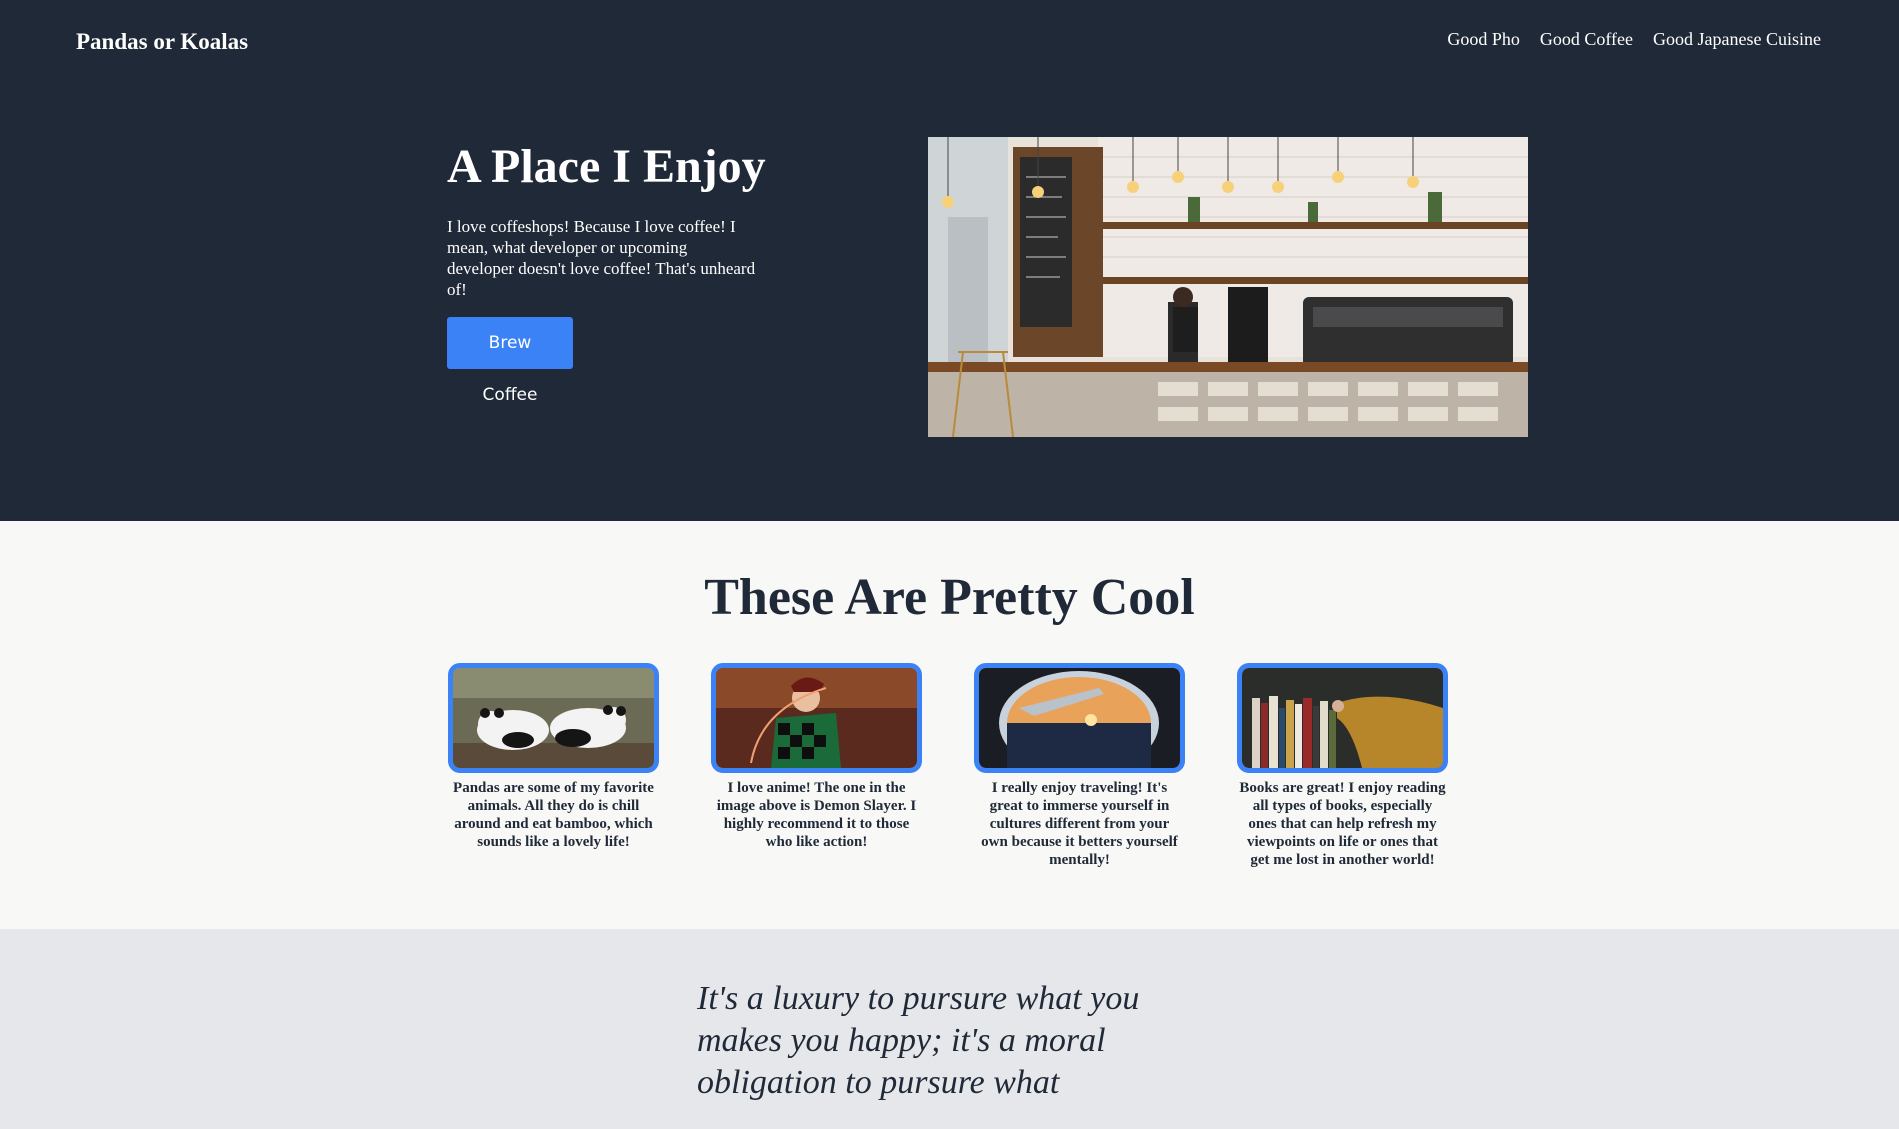  Describe the element at coordinates (1586, 39) in the screenshot. I see `nav-link-good-coffee: Good Coffee` at that location.